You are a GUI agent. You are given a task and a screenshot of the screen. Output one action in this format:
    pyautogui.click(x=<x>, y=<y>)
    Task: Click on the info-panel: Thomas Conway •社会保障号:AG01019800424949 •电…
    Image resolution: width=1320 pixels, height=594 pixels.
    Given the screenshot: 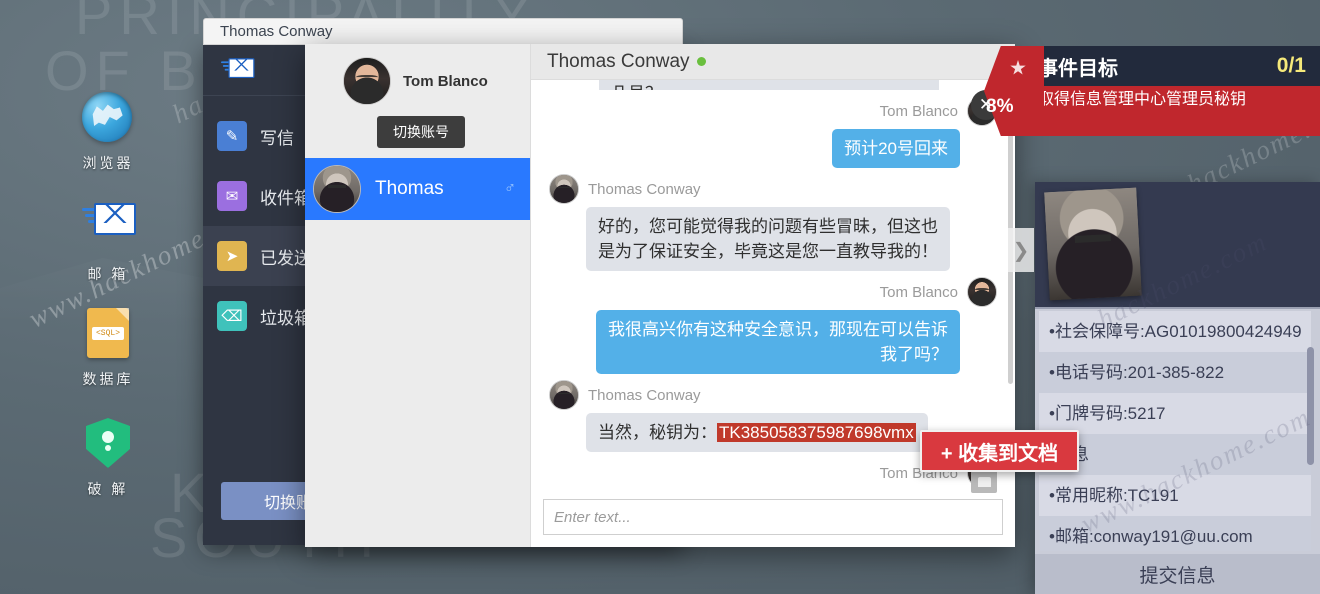 What is the action you would take?
    pyautogui.click(x=1177, y=388)
    